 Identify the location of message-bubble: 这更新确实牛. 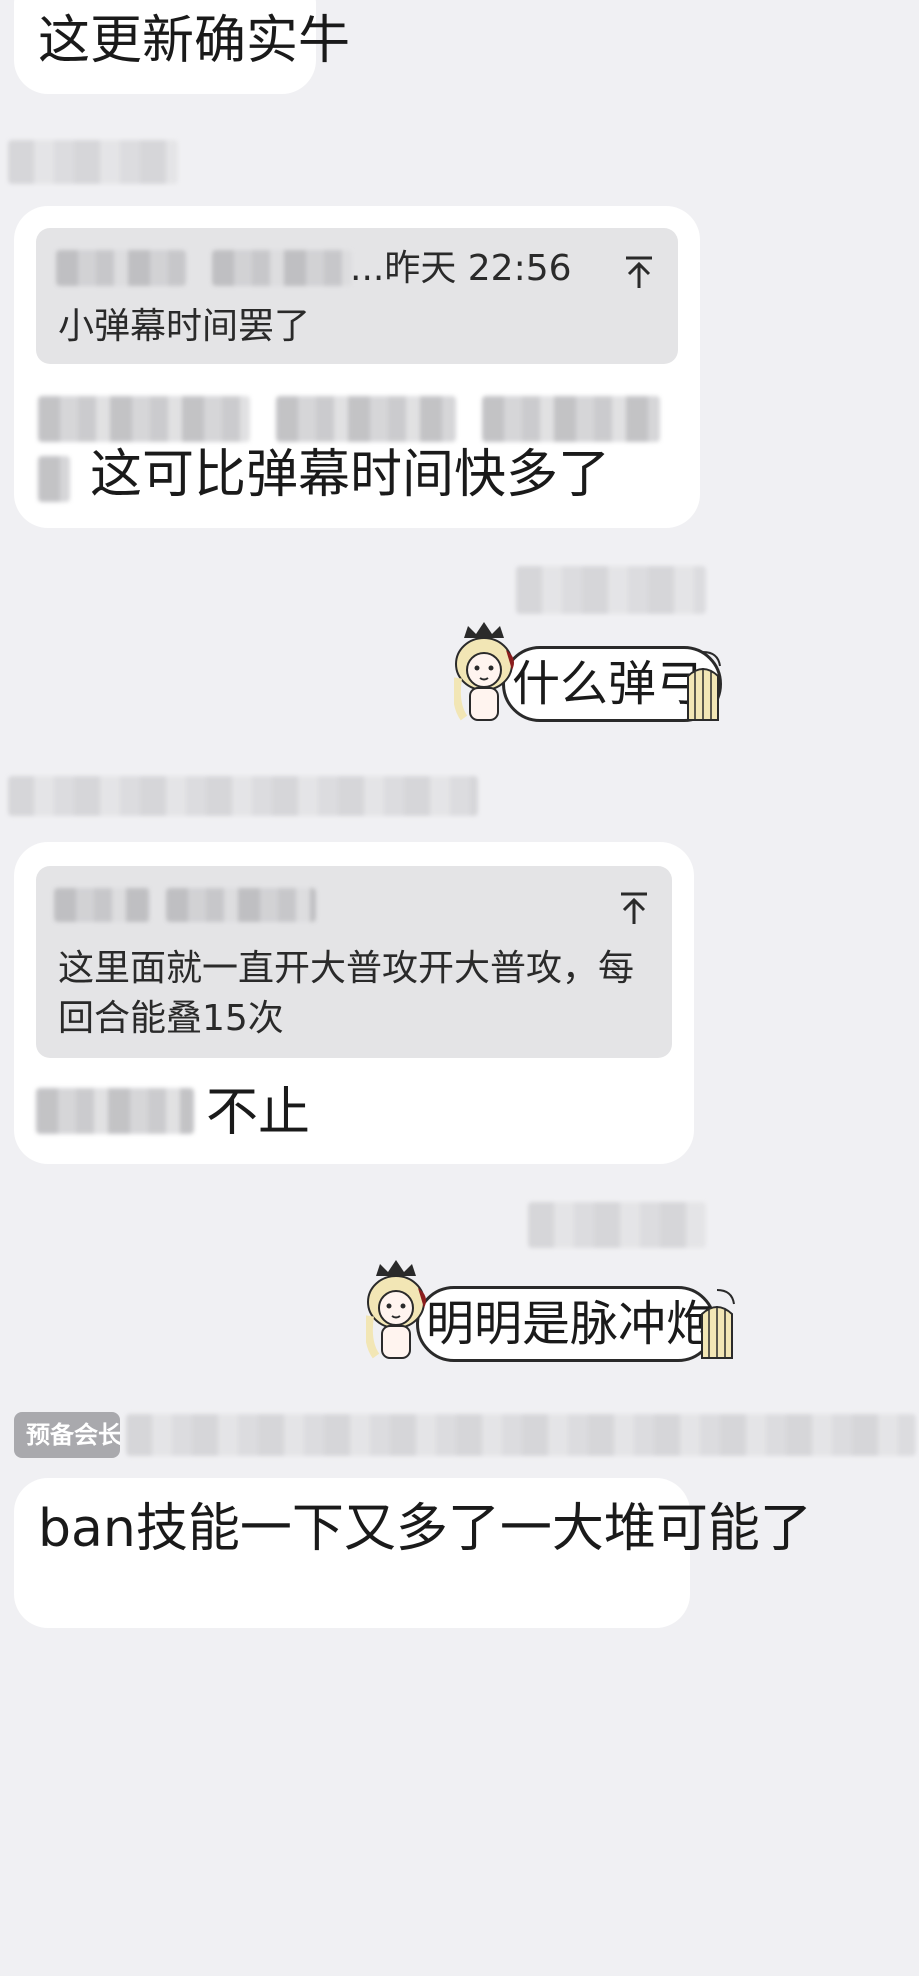
(182, 47).